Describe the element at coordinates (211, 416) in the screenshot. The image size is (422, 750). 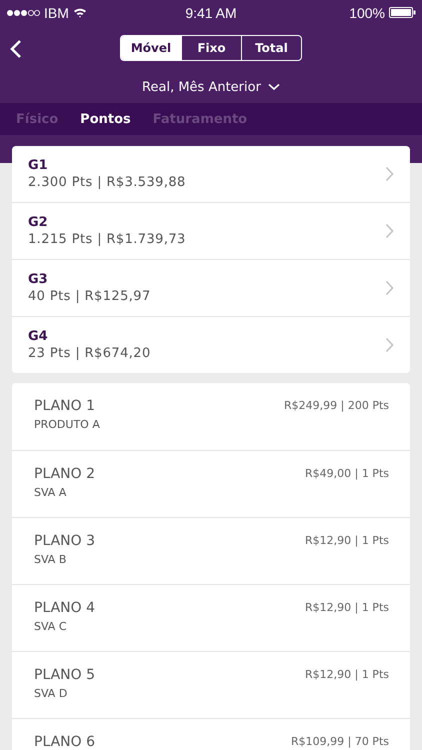
I see `plan-row: PLANO 1 PRODUTO A R$249,99 | 200 Pts` at that location.